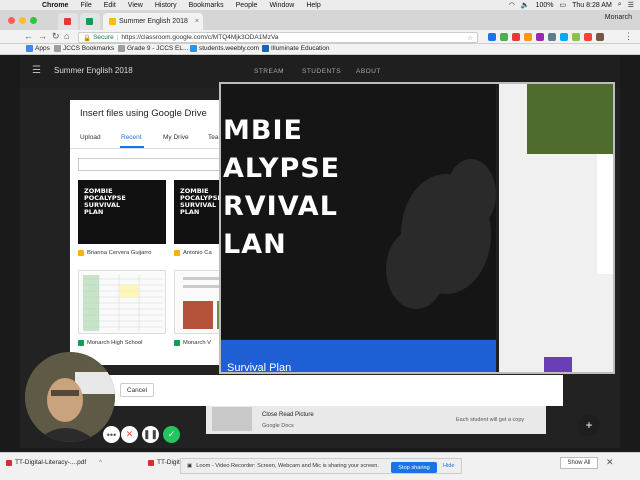 This screenshot has height=480, width=640. I want to click on close-tab-icon: ×, so click(197, 21).